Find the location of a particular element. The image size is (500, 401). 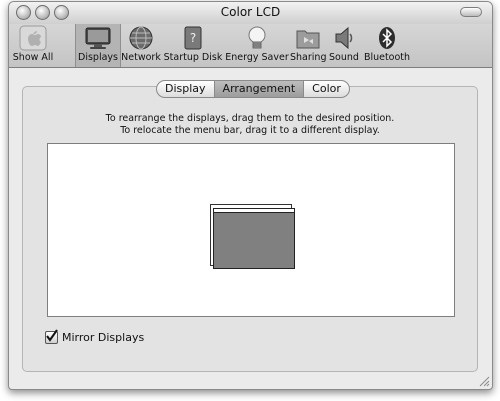

toolbar-item-bluetooth: Bluetooth is located at coordinates (387, 45).